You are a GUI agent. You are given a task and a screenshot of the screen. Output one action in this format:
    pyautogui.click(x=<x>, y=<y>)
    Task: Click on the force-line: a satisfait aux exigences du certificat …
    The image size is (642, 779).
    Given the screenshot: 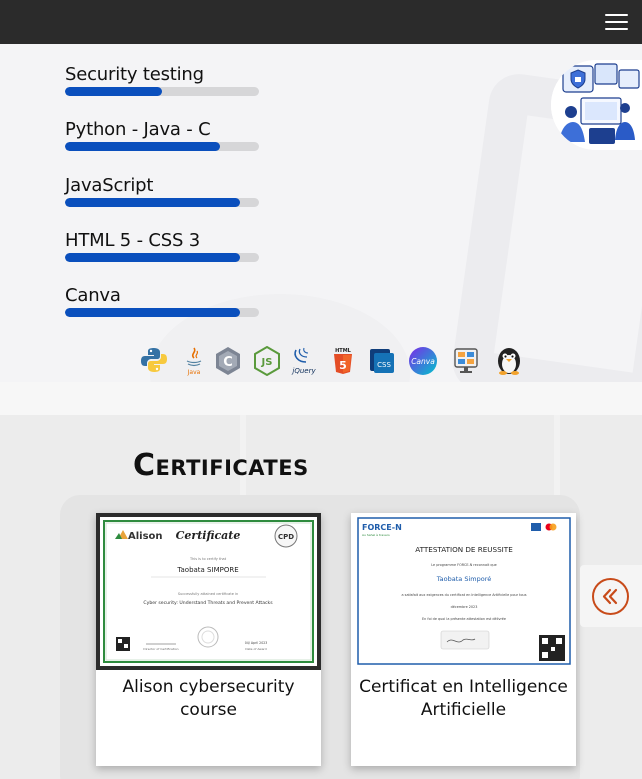 What is the action you would take?
    pyautogui.click(x=464, y=595)
    